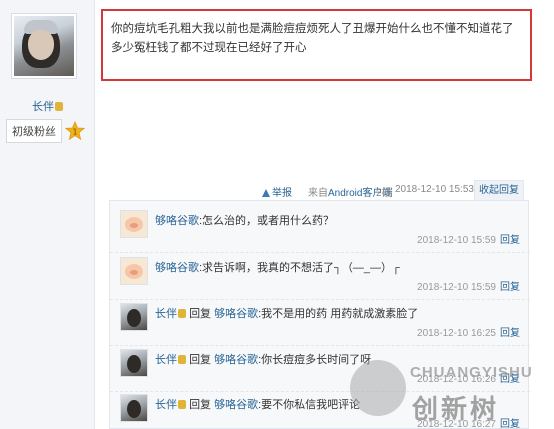 The image size is (554, 429). I want to click on author-name: 长伴, so click(43, 107).